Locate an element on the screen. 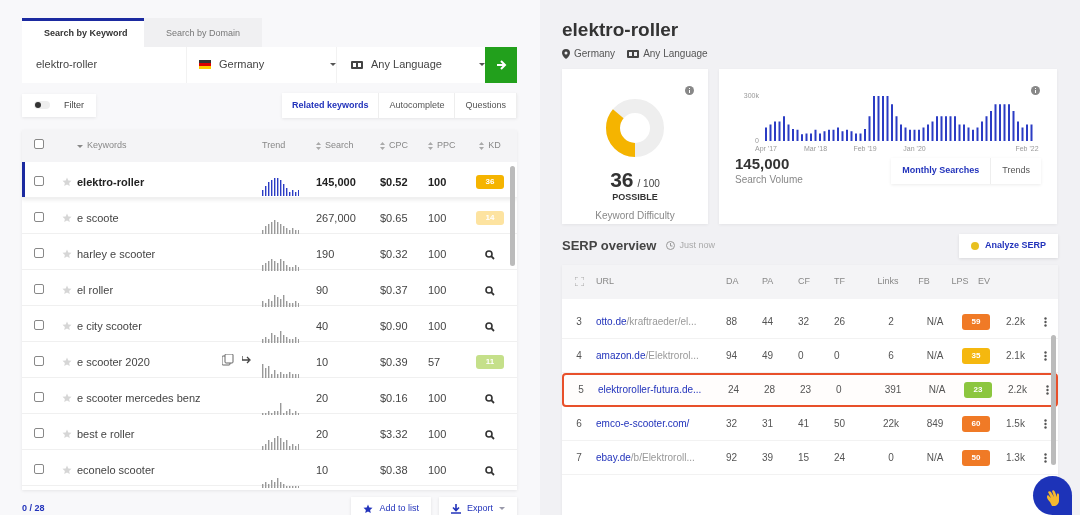 The image size is (1080, 515). column-header: PPC is located at coordinates (446, 146).